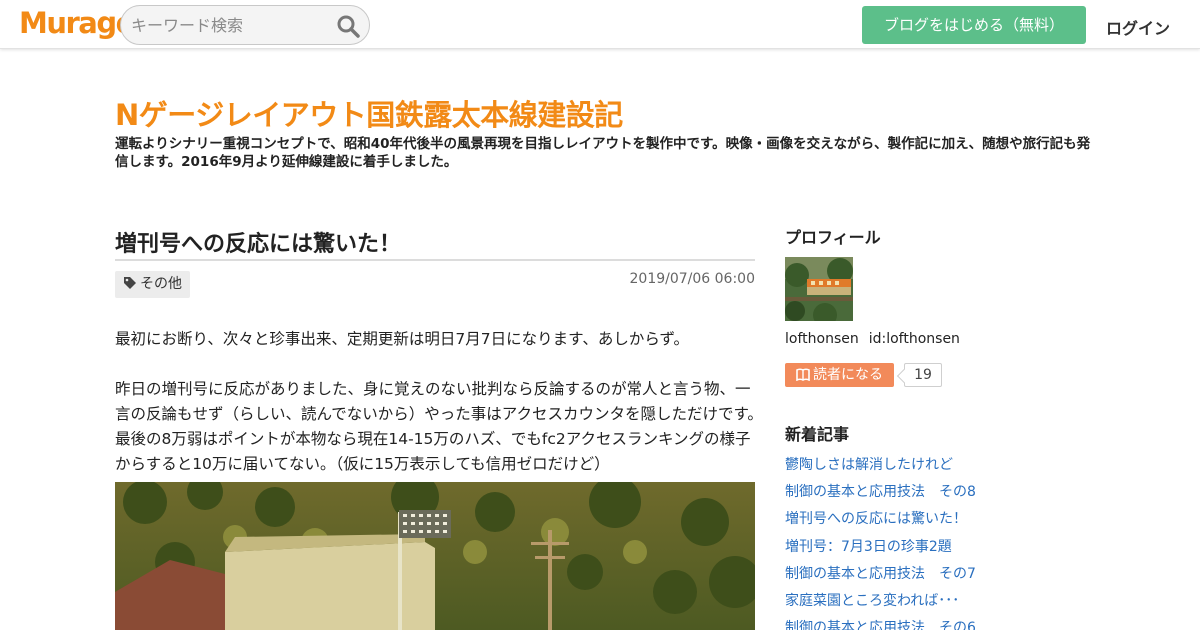  I want to click on recent-post-link: 増刊号への反応には驚いた！, so click(880, 519).